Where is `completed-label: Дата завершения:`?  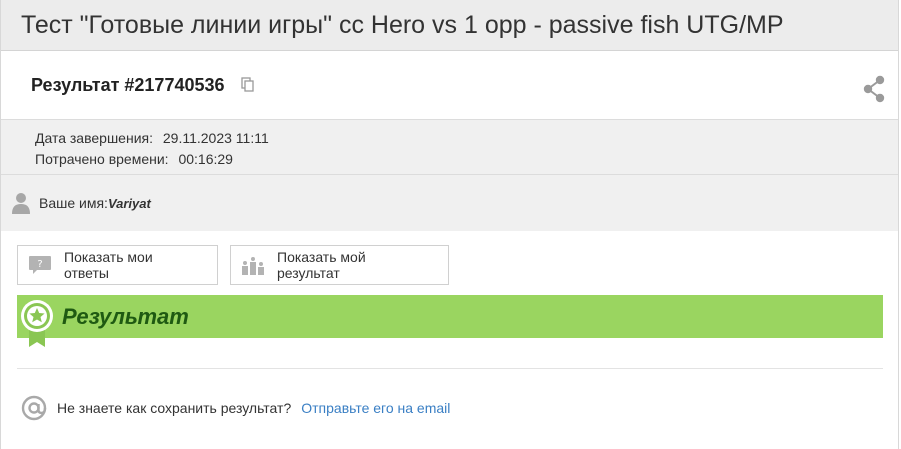
completed-label: Дата завершения: is located at coordinates (94, 138).